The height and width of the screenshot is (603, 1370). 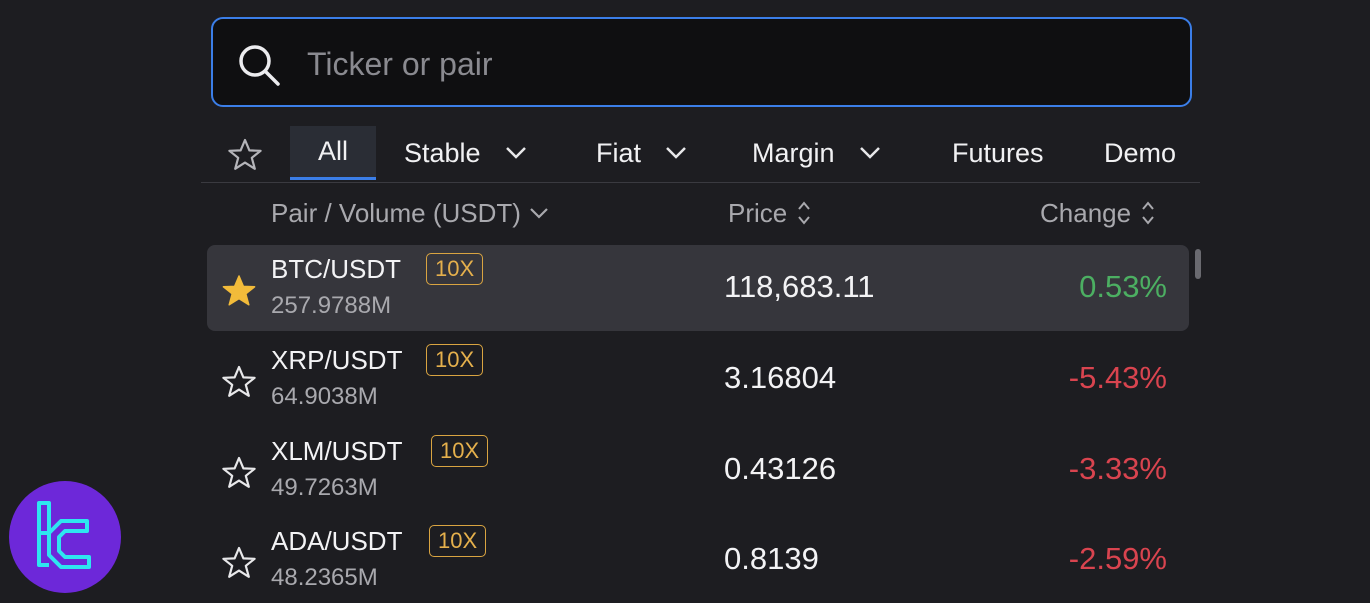 I want to click on pair-name: BTC/USDT, so click(x=336, y=269).